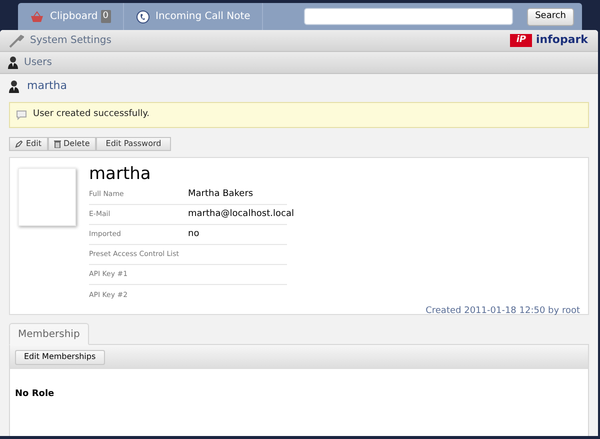 Image resolution: width=600 pixels, height=439 pixels. What do you see at coordinates (47, 197) in the screenshot?
I see `avatar-placeholder` at bounding box center [47, 197].